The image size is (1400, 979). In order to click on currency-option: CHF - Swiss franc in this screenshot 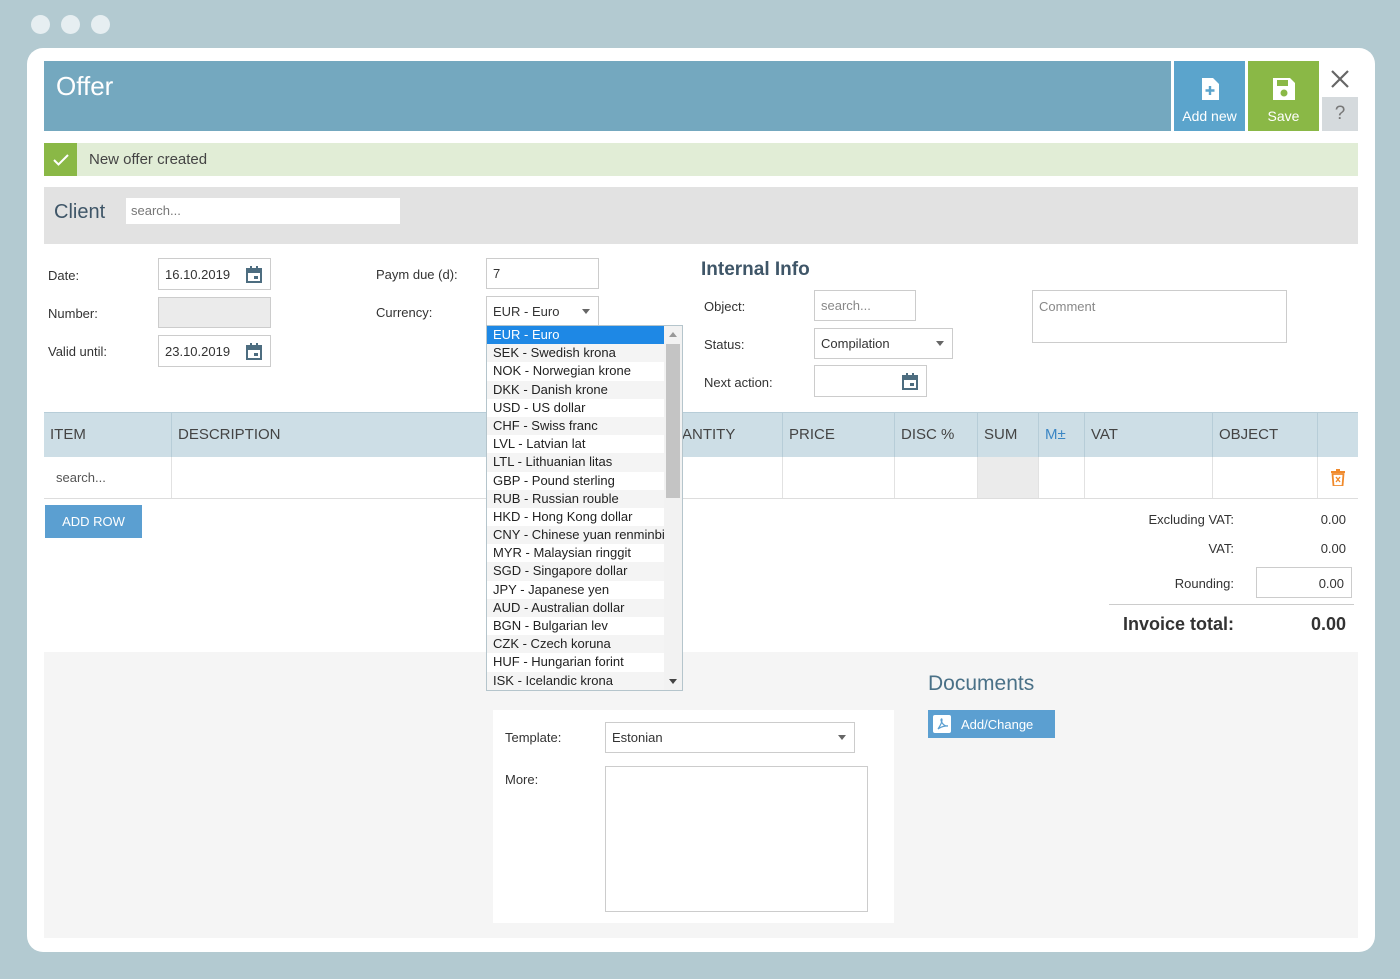, I will do `click(575, 426)`.